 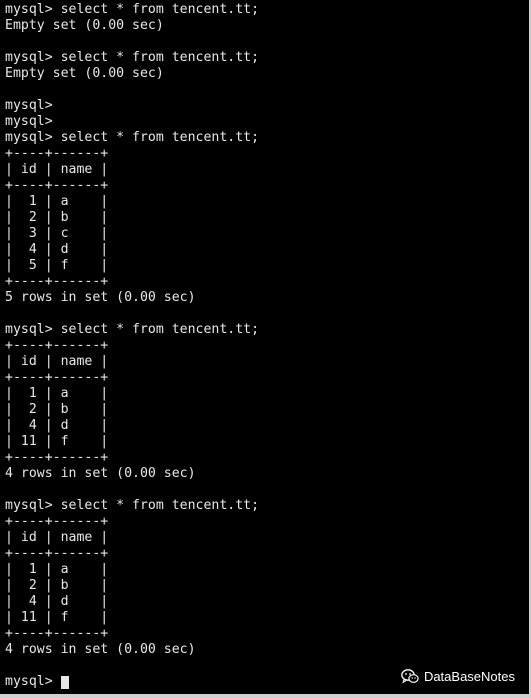 What do you see at coordinates (33, 681) in the screenshot?
I see `prompt-text: mysql>` at bounding box center [33, 681].